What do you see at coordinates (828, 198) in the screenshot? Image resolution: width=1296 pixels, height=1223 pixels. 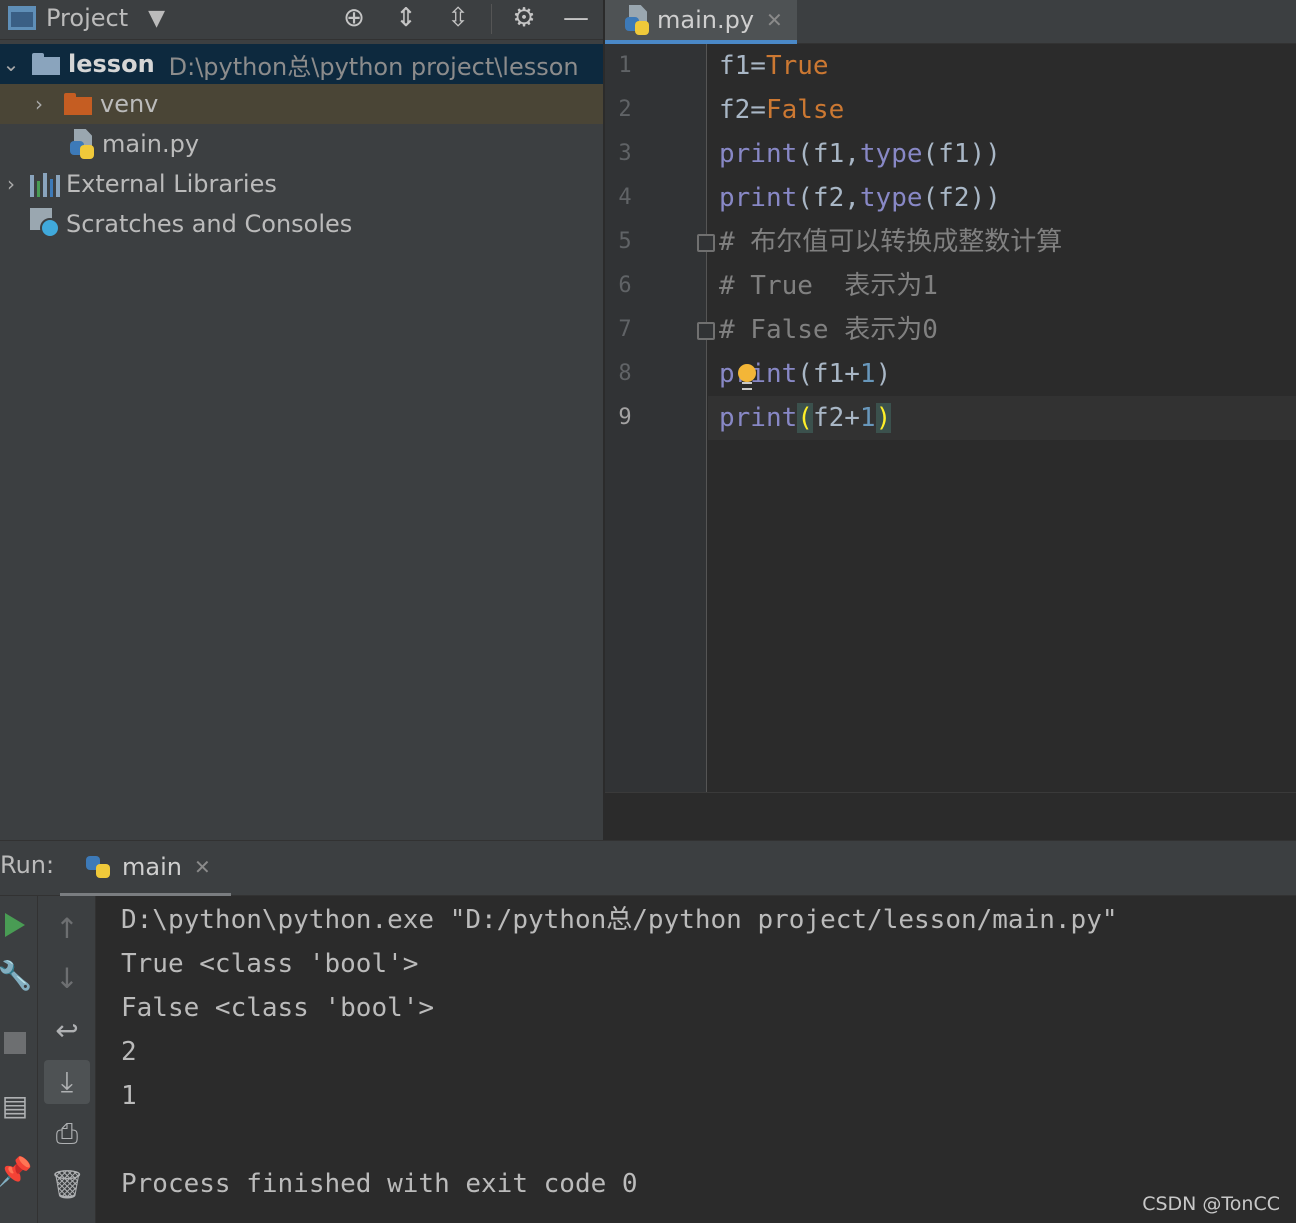 I see `code-token: (f2,` at bounding box center [828, 198].